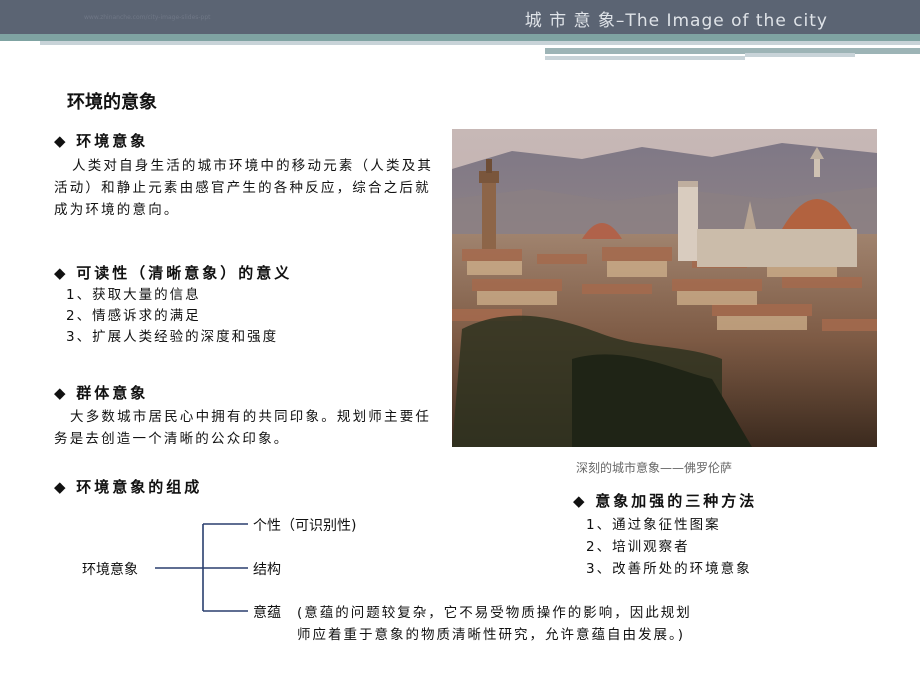 The width and height of the screenshot is (920, 690). What do you see at coordinates (653, 525) in the screenshot?
I see `list-item: 1、通过象征性图案` at bounding box center [653, 525].